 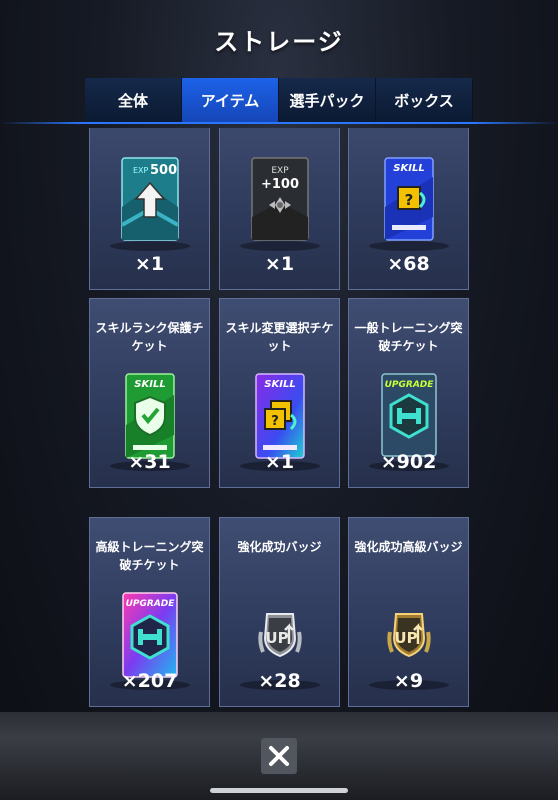 I want to click on svg-text: +100, so click(x=279, y=184).